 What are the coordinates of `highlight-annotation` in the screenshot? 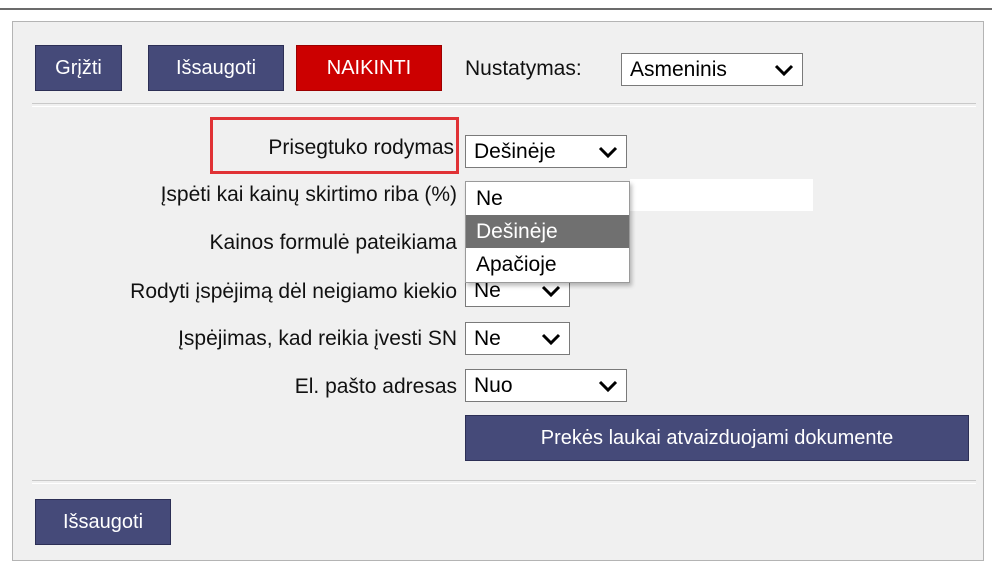 It's located at (334, 145).